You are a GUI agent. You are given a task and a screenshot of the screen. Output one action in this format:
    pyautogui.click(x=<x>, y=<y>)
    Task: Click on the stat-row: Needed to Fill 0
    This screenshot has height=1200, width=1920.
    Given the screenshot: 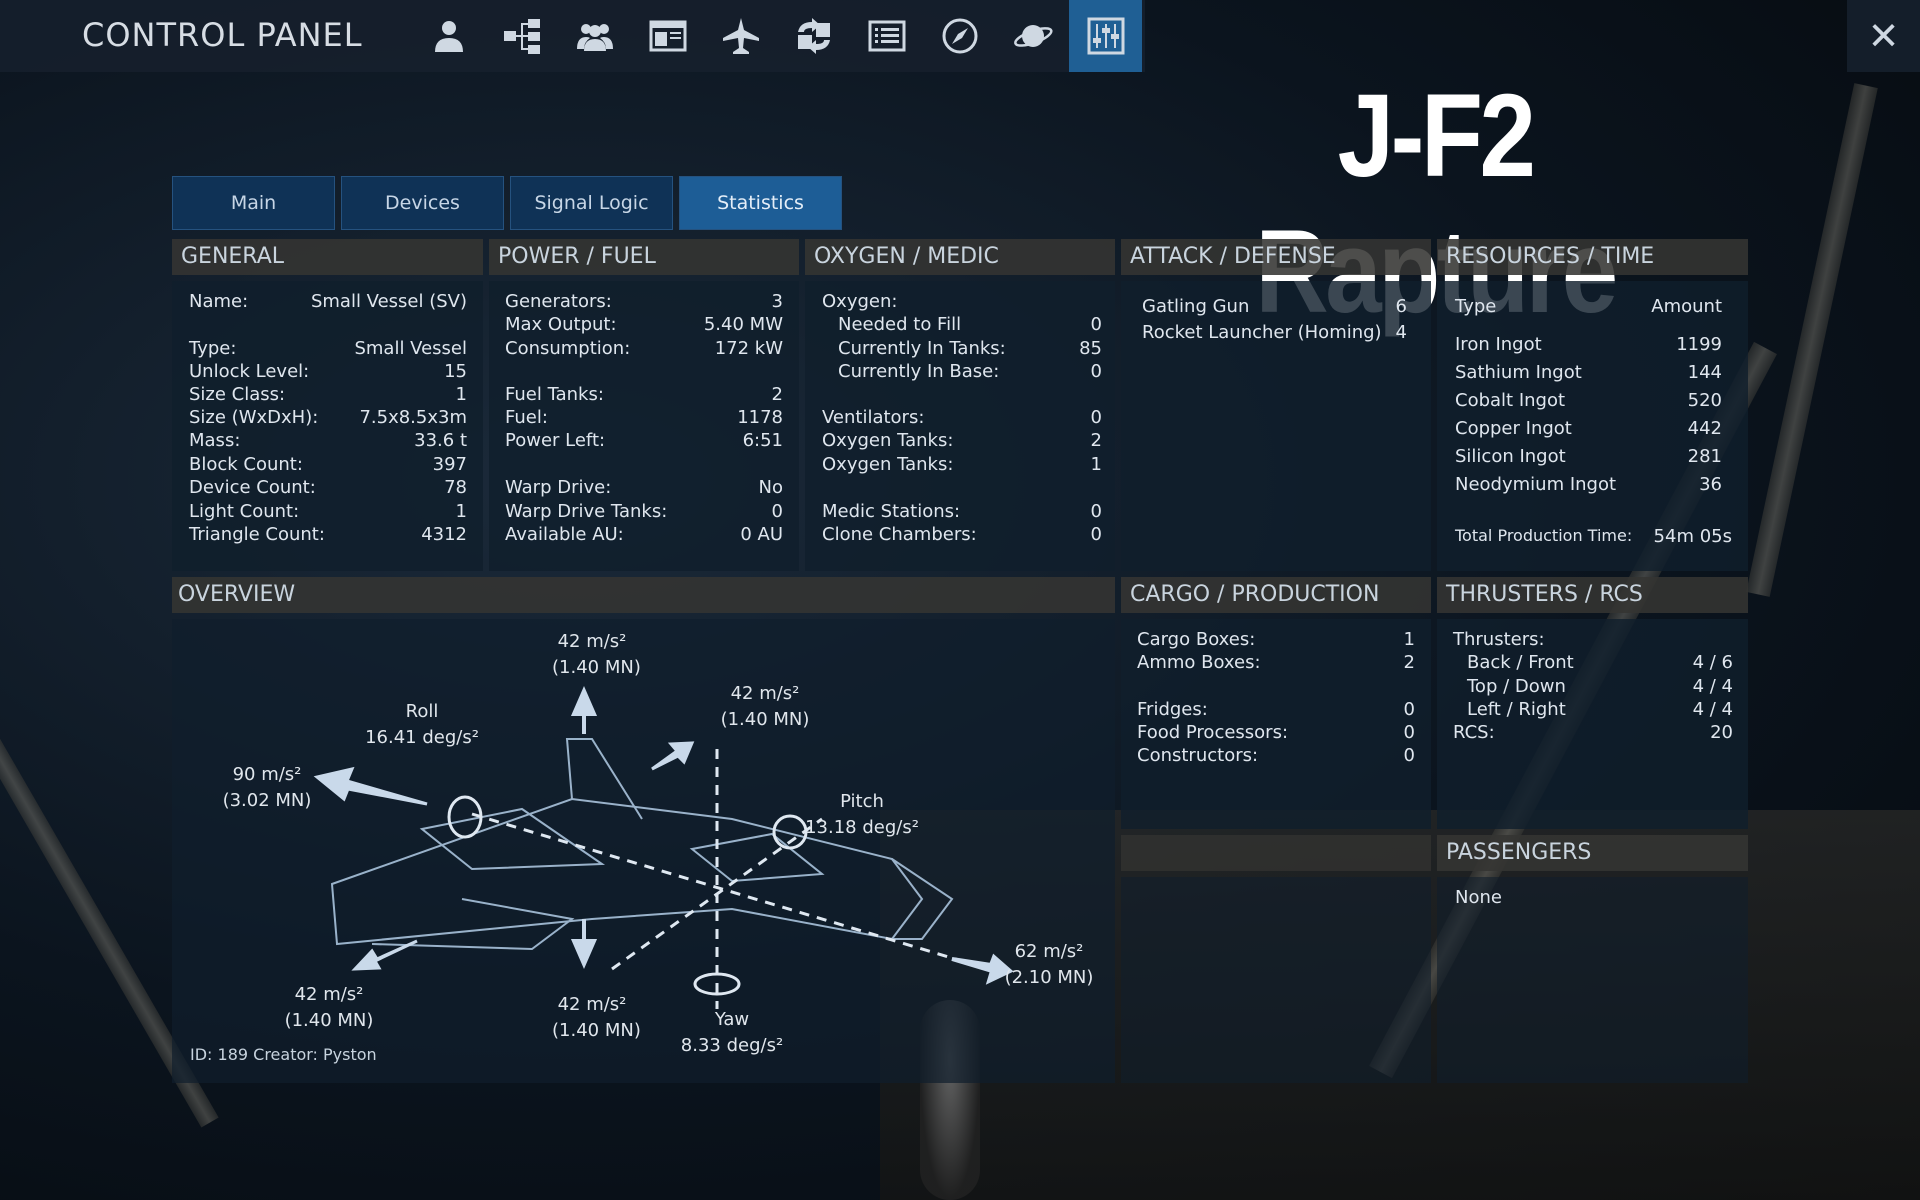 What is the action you would take?
    pyautogui.click(x=970, y=324)
    